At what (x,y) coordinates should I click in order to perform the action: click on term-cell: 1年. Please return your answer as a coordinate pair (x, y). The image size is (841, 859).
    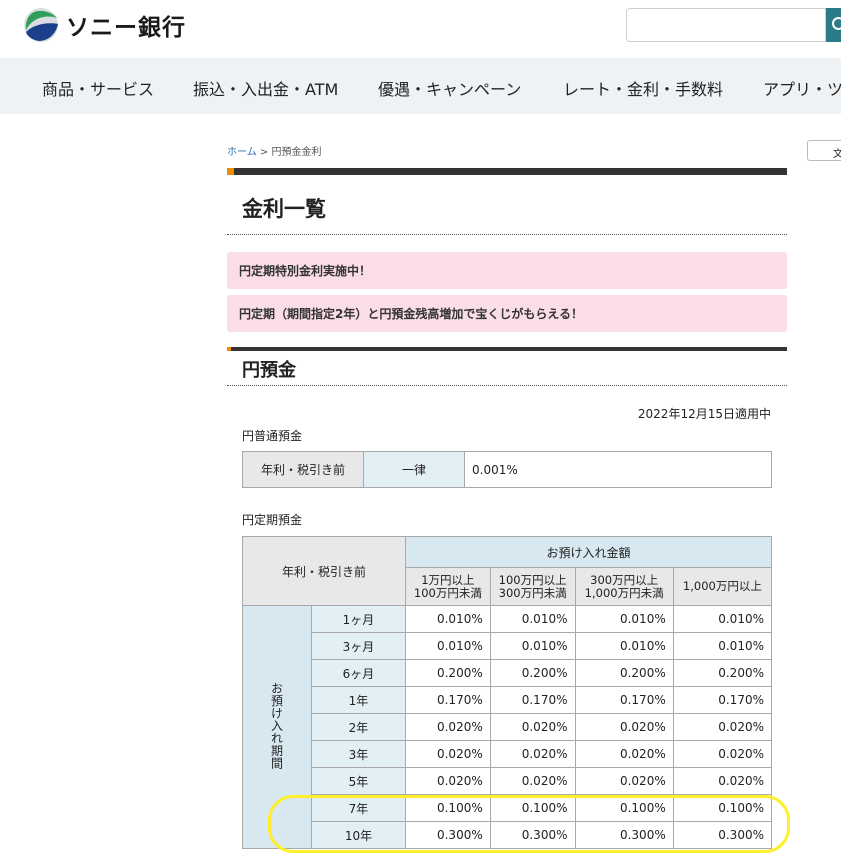
    Looking at the image, I should click on (358, 700).